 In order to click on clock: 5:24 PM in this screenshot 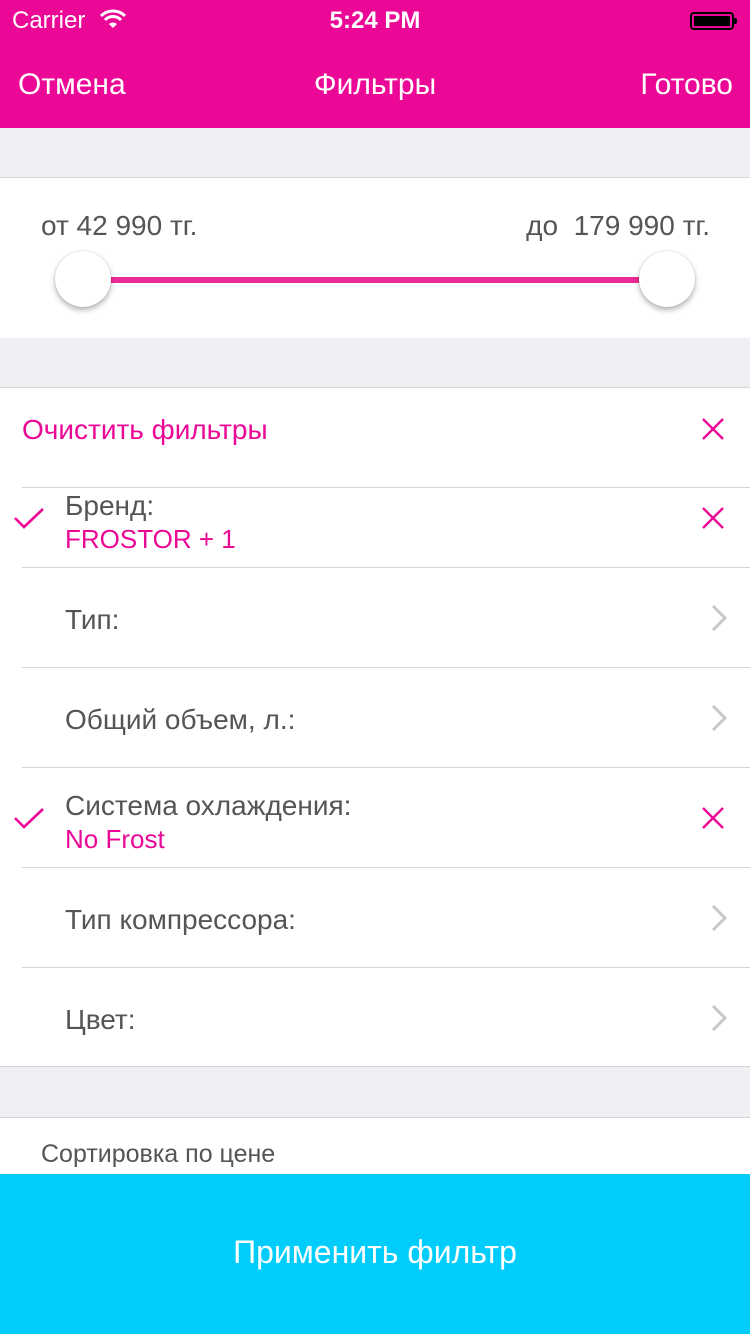, I will do `click(375, 20)`.